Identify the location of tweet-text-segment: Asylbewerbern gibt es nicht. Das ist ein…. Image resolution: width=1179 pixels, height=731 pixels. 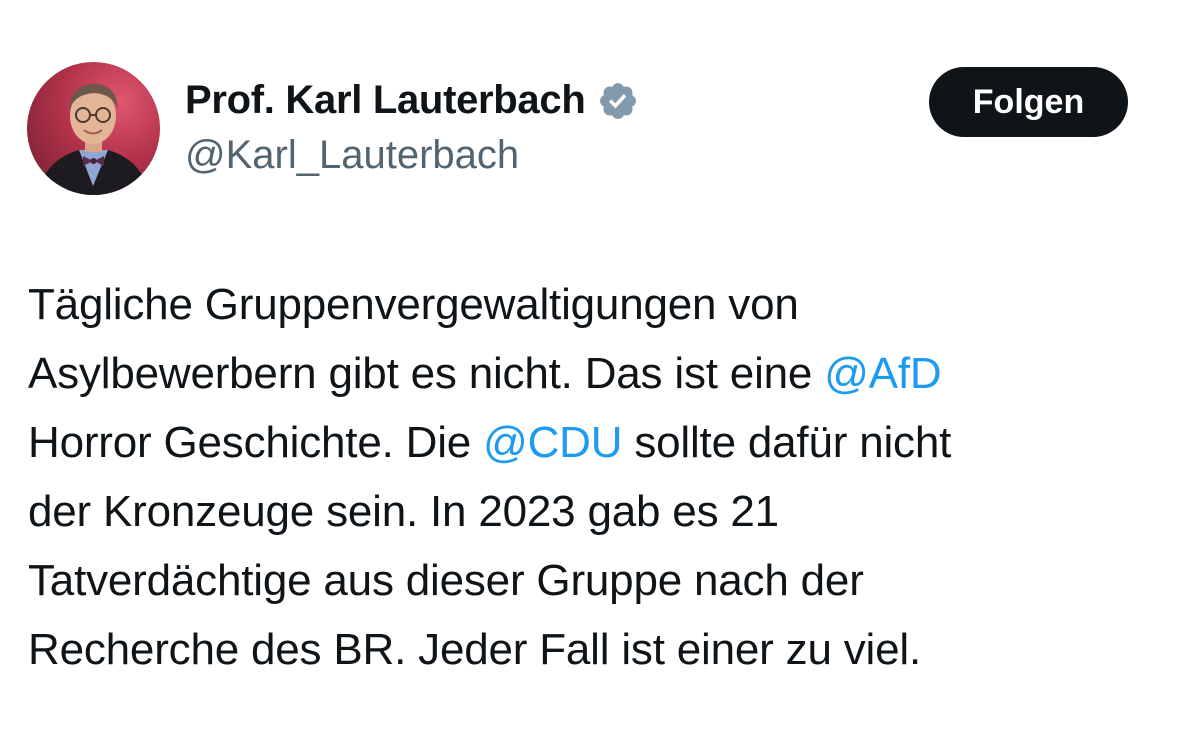
(426, 373).